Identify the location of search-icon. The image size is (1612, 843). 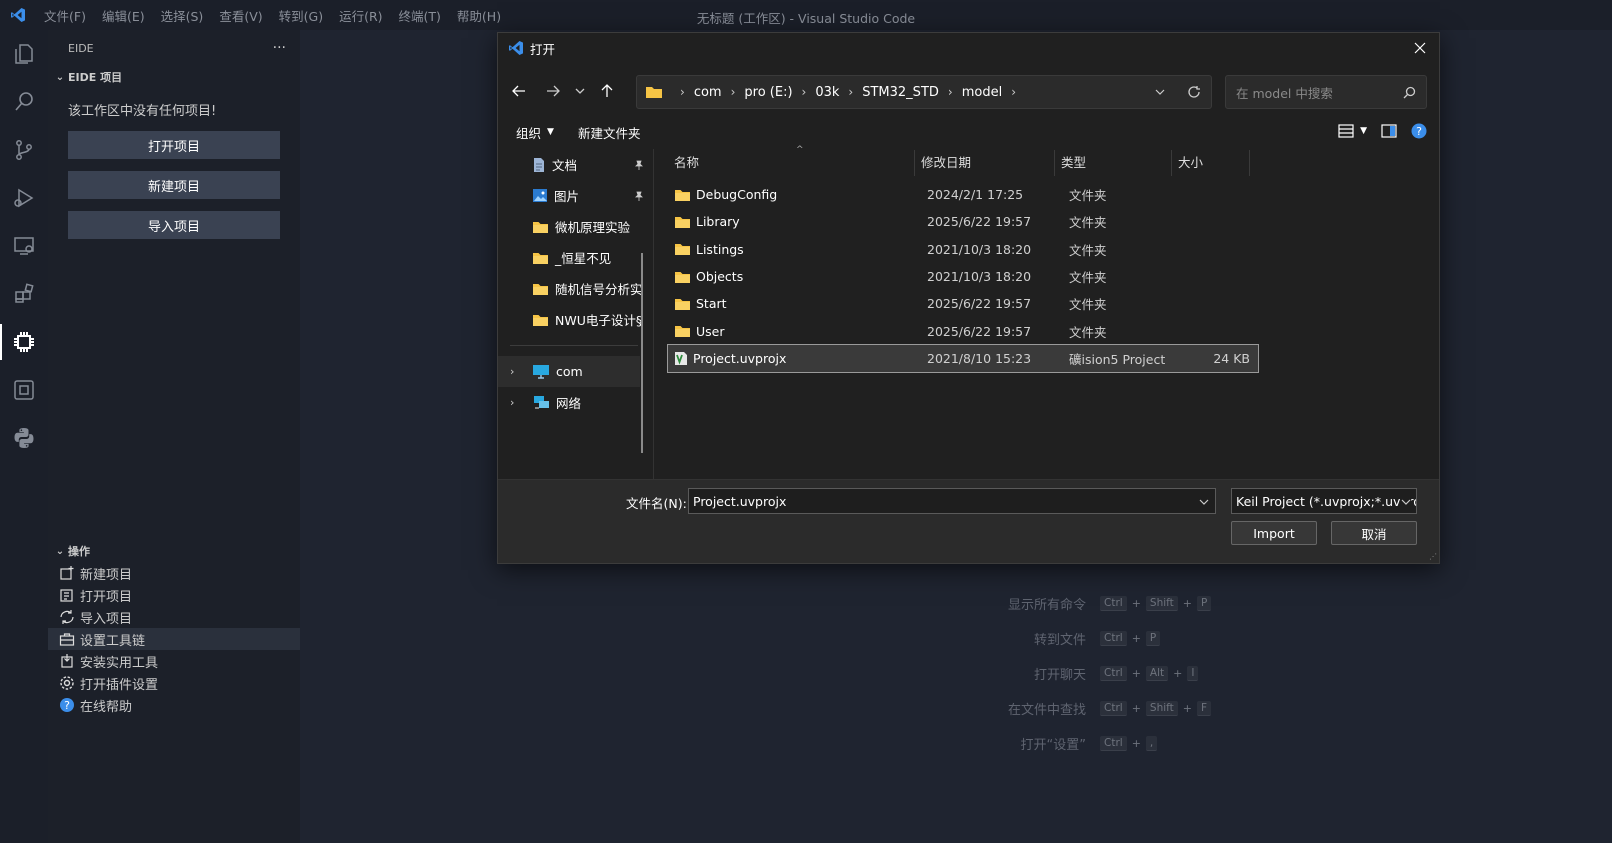
(24, 102).